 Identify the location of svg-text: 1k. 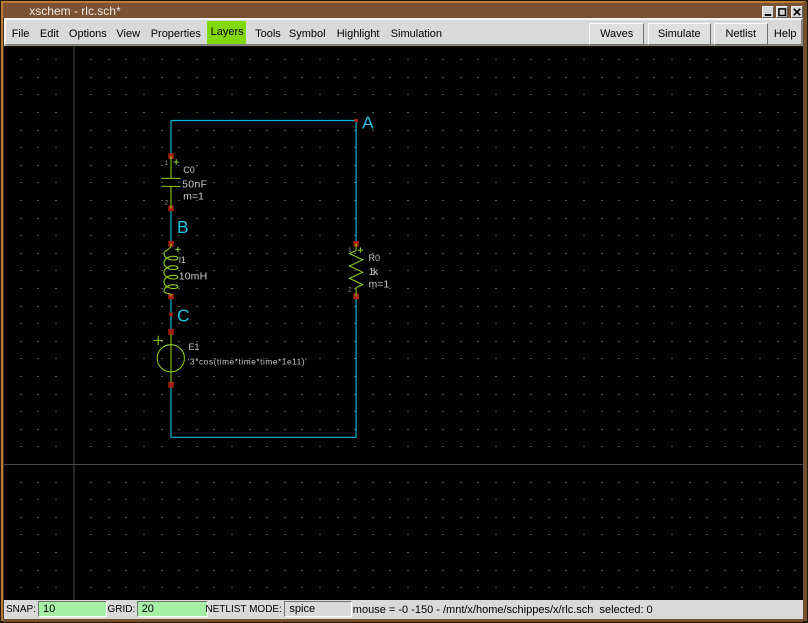
(374, 272).